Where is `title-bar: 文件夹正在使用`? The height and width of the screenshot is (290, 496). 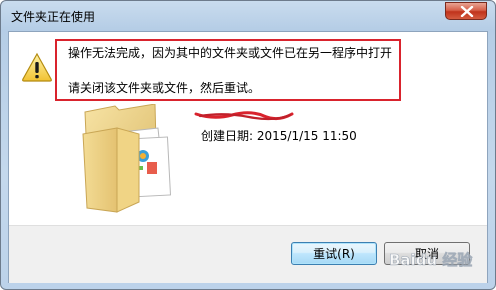 title-bar: 文件夹正在使用 is located at coordinates (248, 16).